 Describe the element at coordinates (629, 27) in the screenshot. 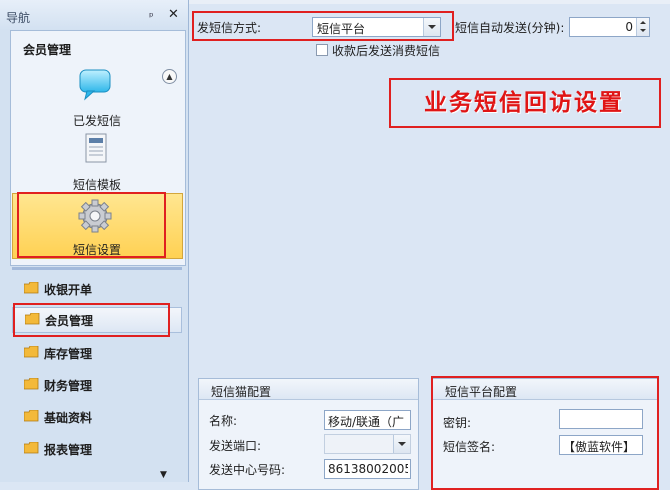

I see `auto-send-value: 0` at that location.